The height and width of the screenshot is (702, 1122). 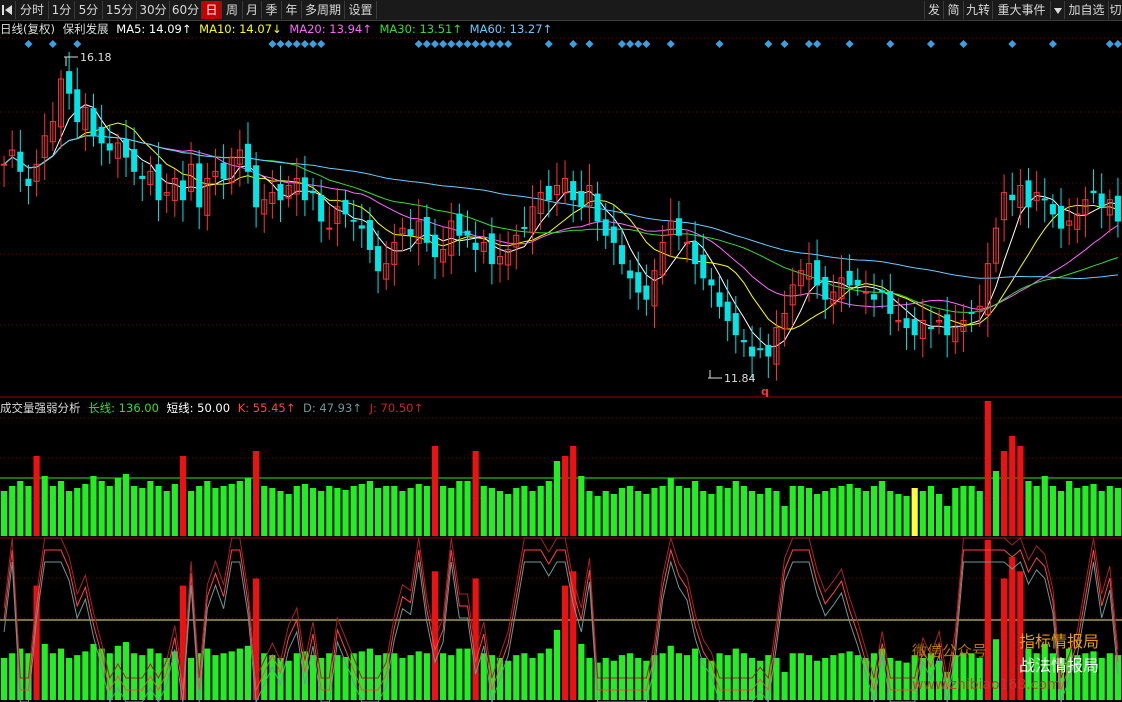 What do you see at coordinates (1115, 10) in the screenshot?
I see `switch-button: 切` at bounding box center [1115, 10].